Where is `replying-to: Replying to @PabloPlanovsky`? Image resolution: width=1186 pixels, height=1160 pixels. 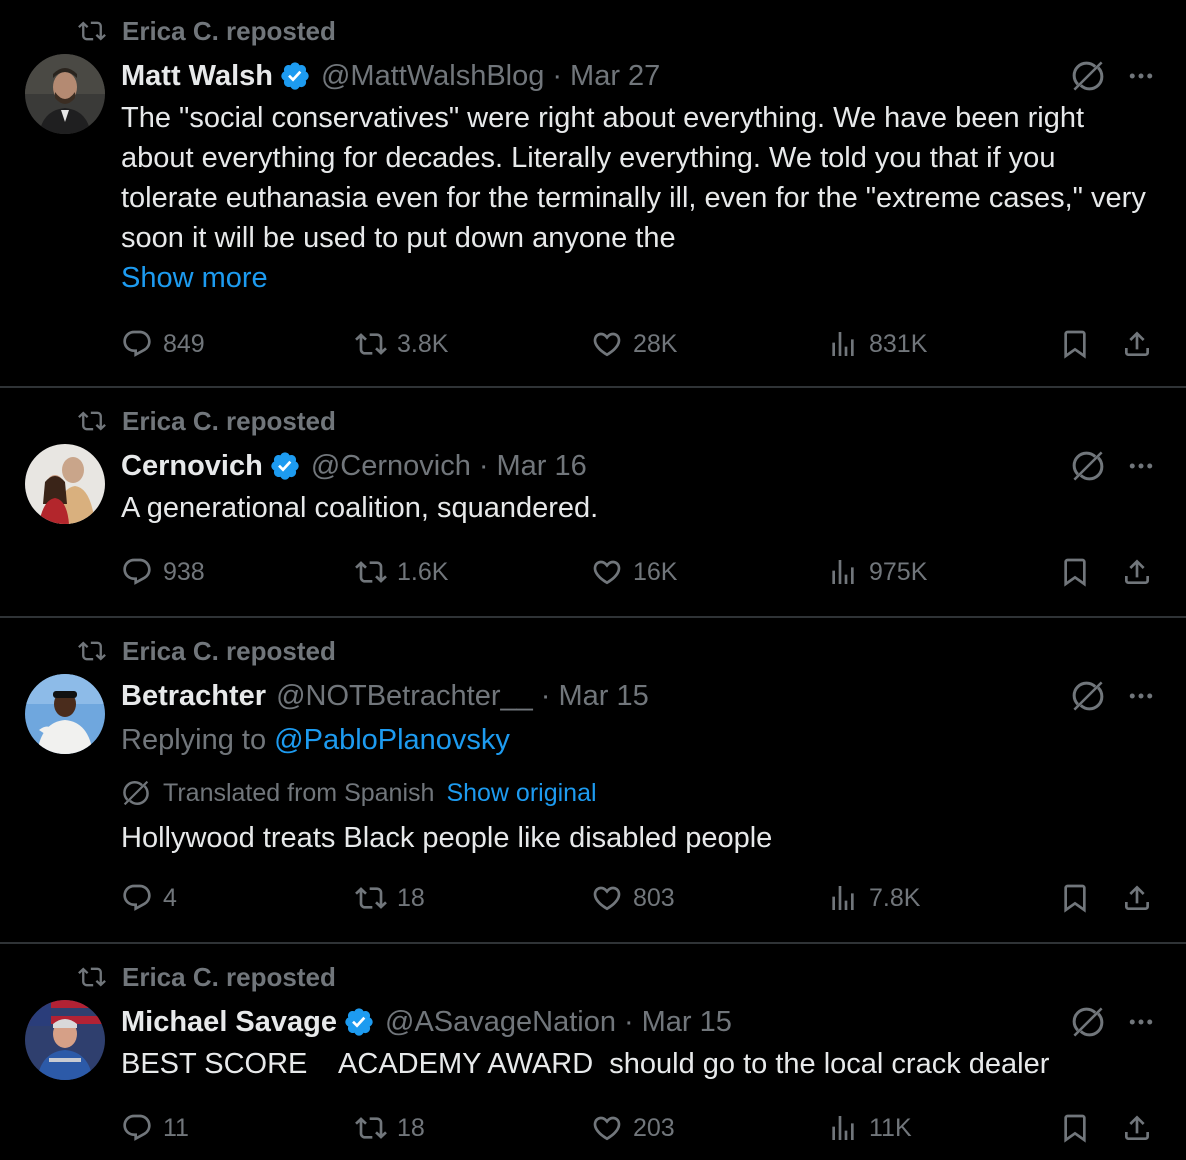 replying-to: Replying to @PabloPlanovsky is located at coordinates (635, 740).